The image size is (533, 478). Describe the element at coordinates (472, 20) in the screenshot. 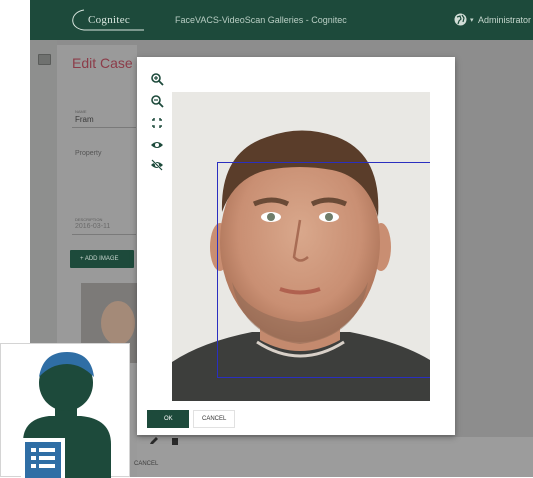

I see `language-dropdown-caret-icon: ▾` at that location.